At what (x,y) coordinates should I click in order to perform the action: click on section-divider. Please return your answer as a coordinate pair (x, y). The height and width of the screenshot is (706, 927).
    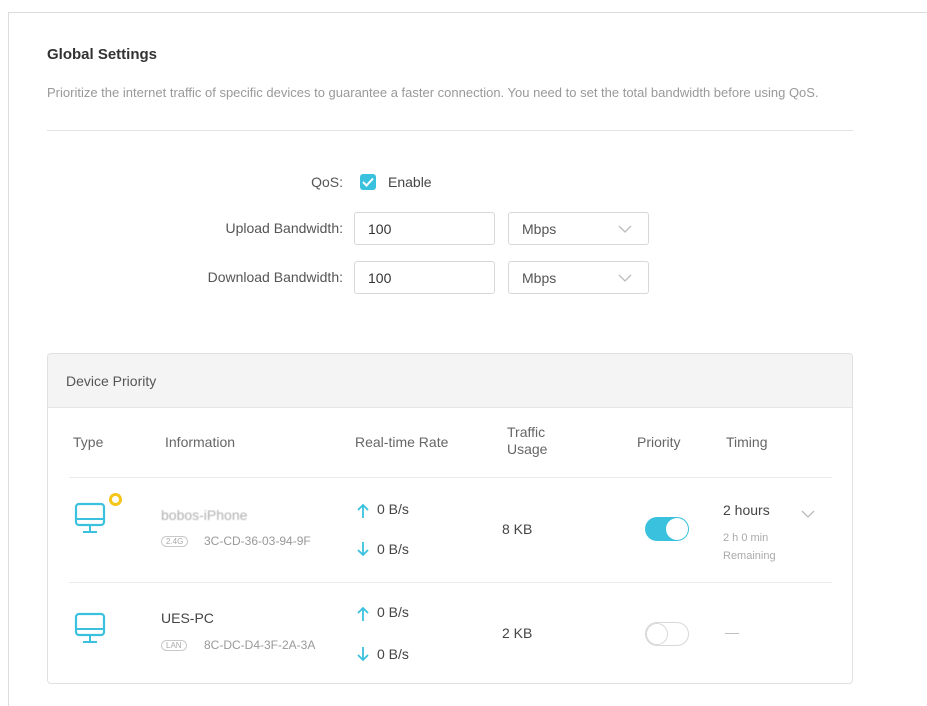
    Looking at the image, I should click on (450, 130).